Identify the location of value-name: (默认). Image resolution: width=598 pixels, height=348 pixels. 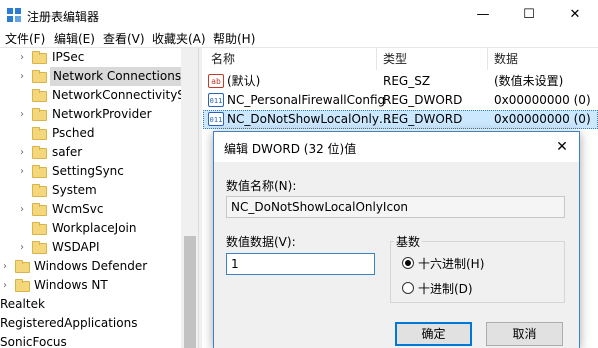
(244, 81).